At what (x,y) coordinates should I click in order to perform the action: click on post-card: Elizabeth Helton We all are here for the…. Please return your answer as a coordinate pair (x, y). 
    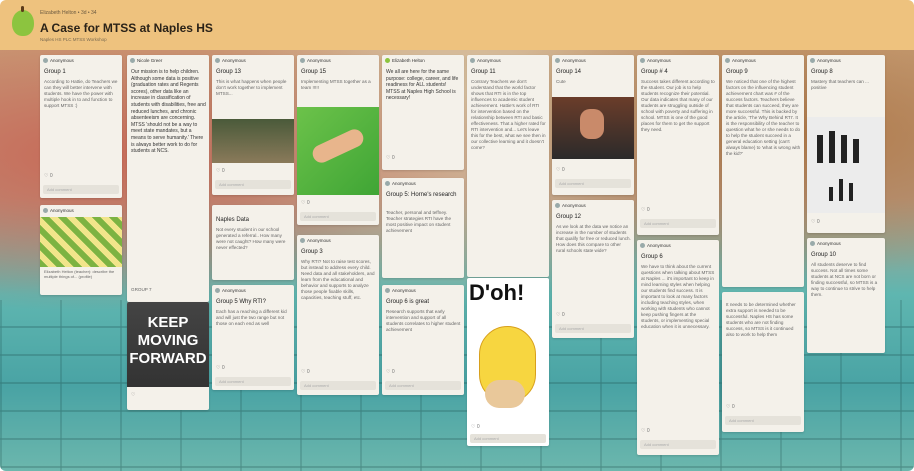
    Looking at the image, I should click on (423, 112).